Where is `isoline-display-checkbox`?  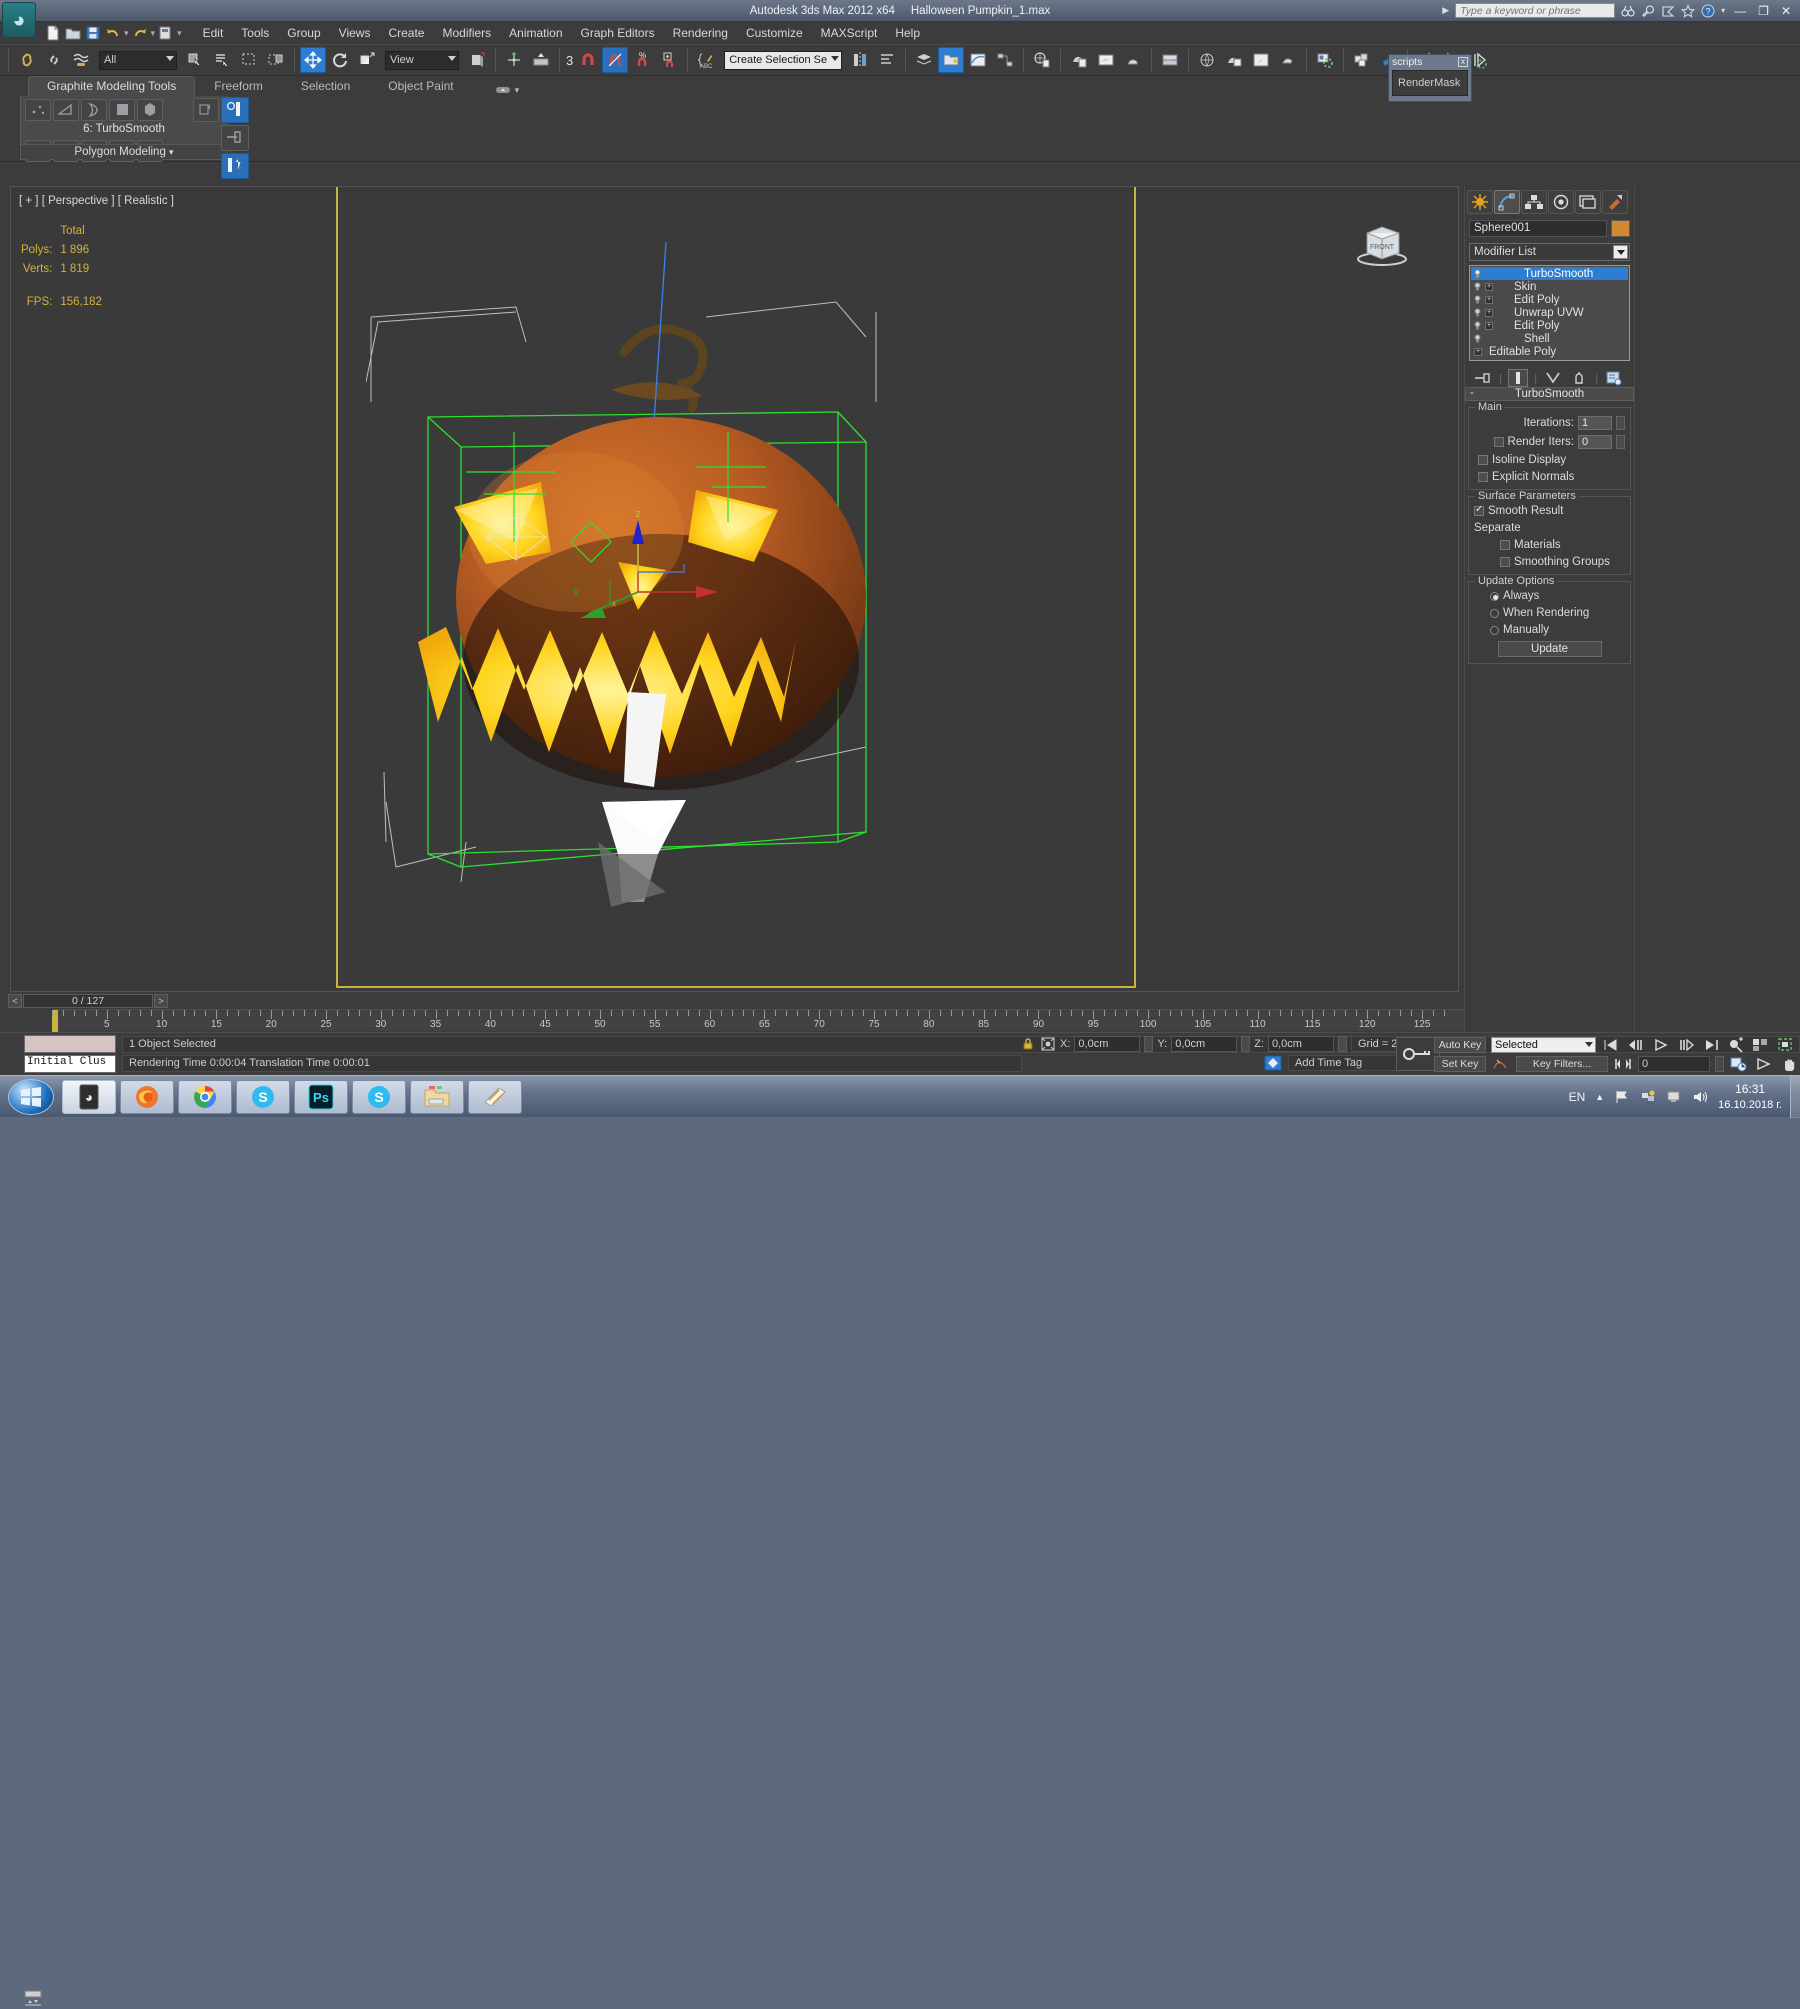
isoline-display-checkbox is located at coordinates (1483, 460).